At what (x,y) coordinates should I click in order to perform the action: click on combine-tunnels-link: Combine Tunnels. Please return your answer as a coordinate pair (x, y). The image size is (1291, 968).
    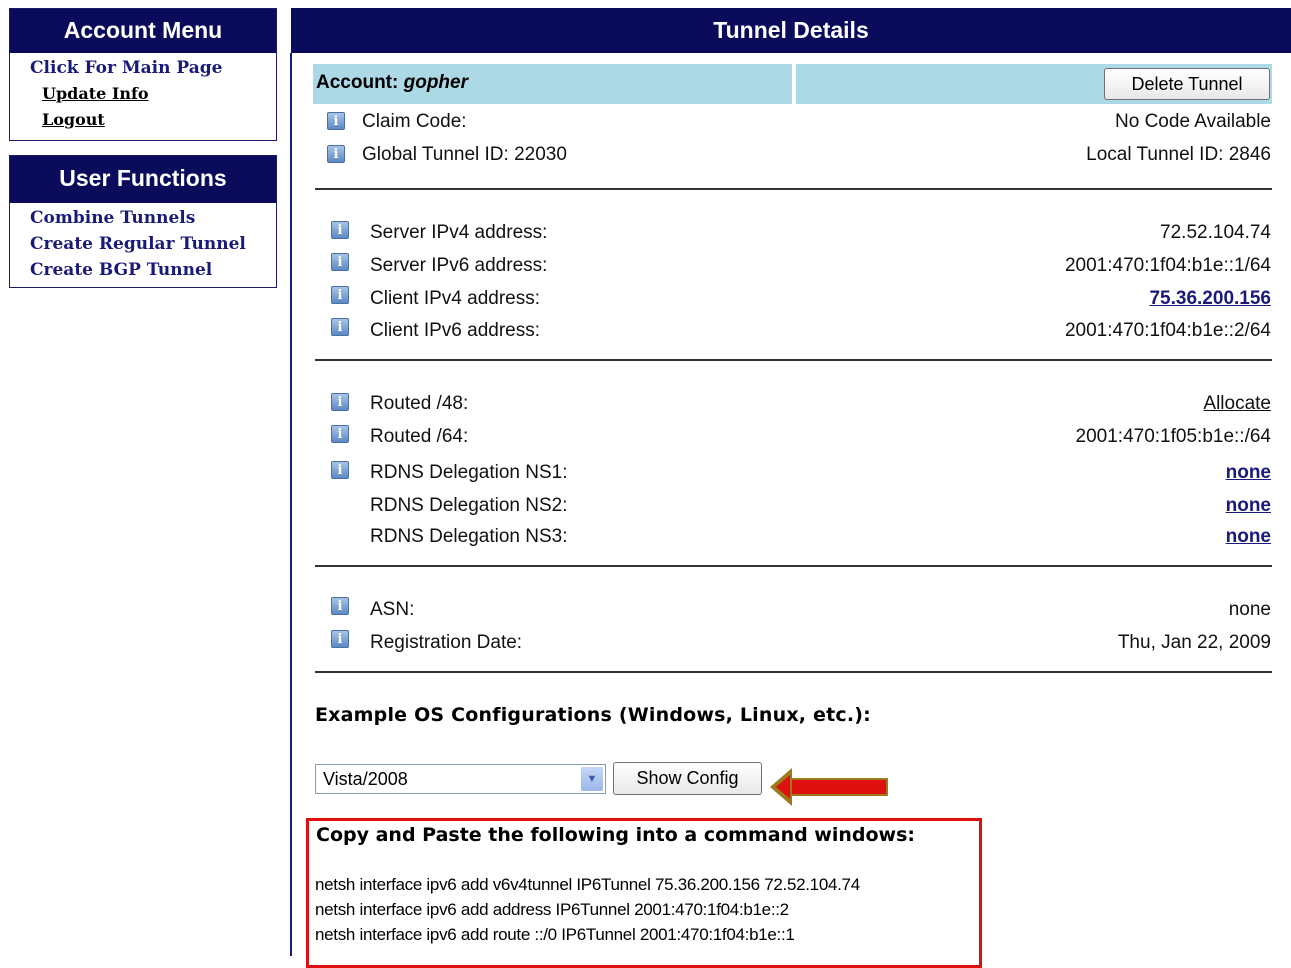
    Looking at the image, I should click on (153, 218).